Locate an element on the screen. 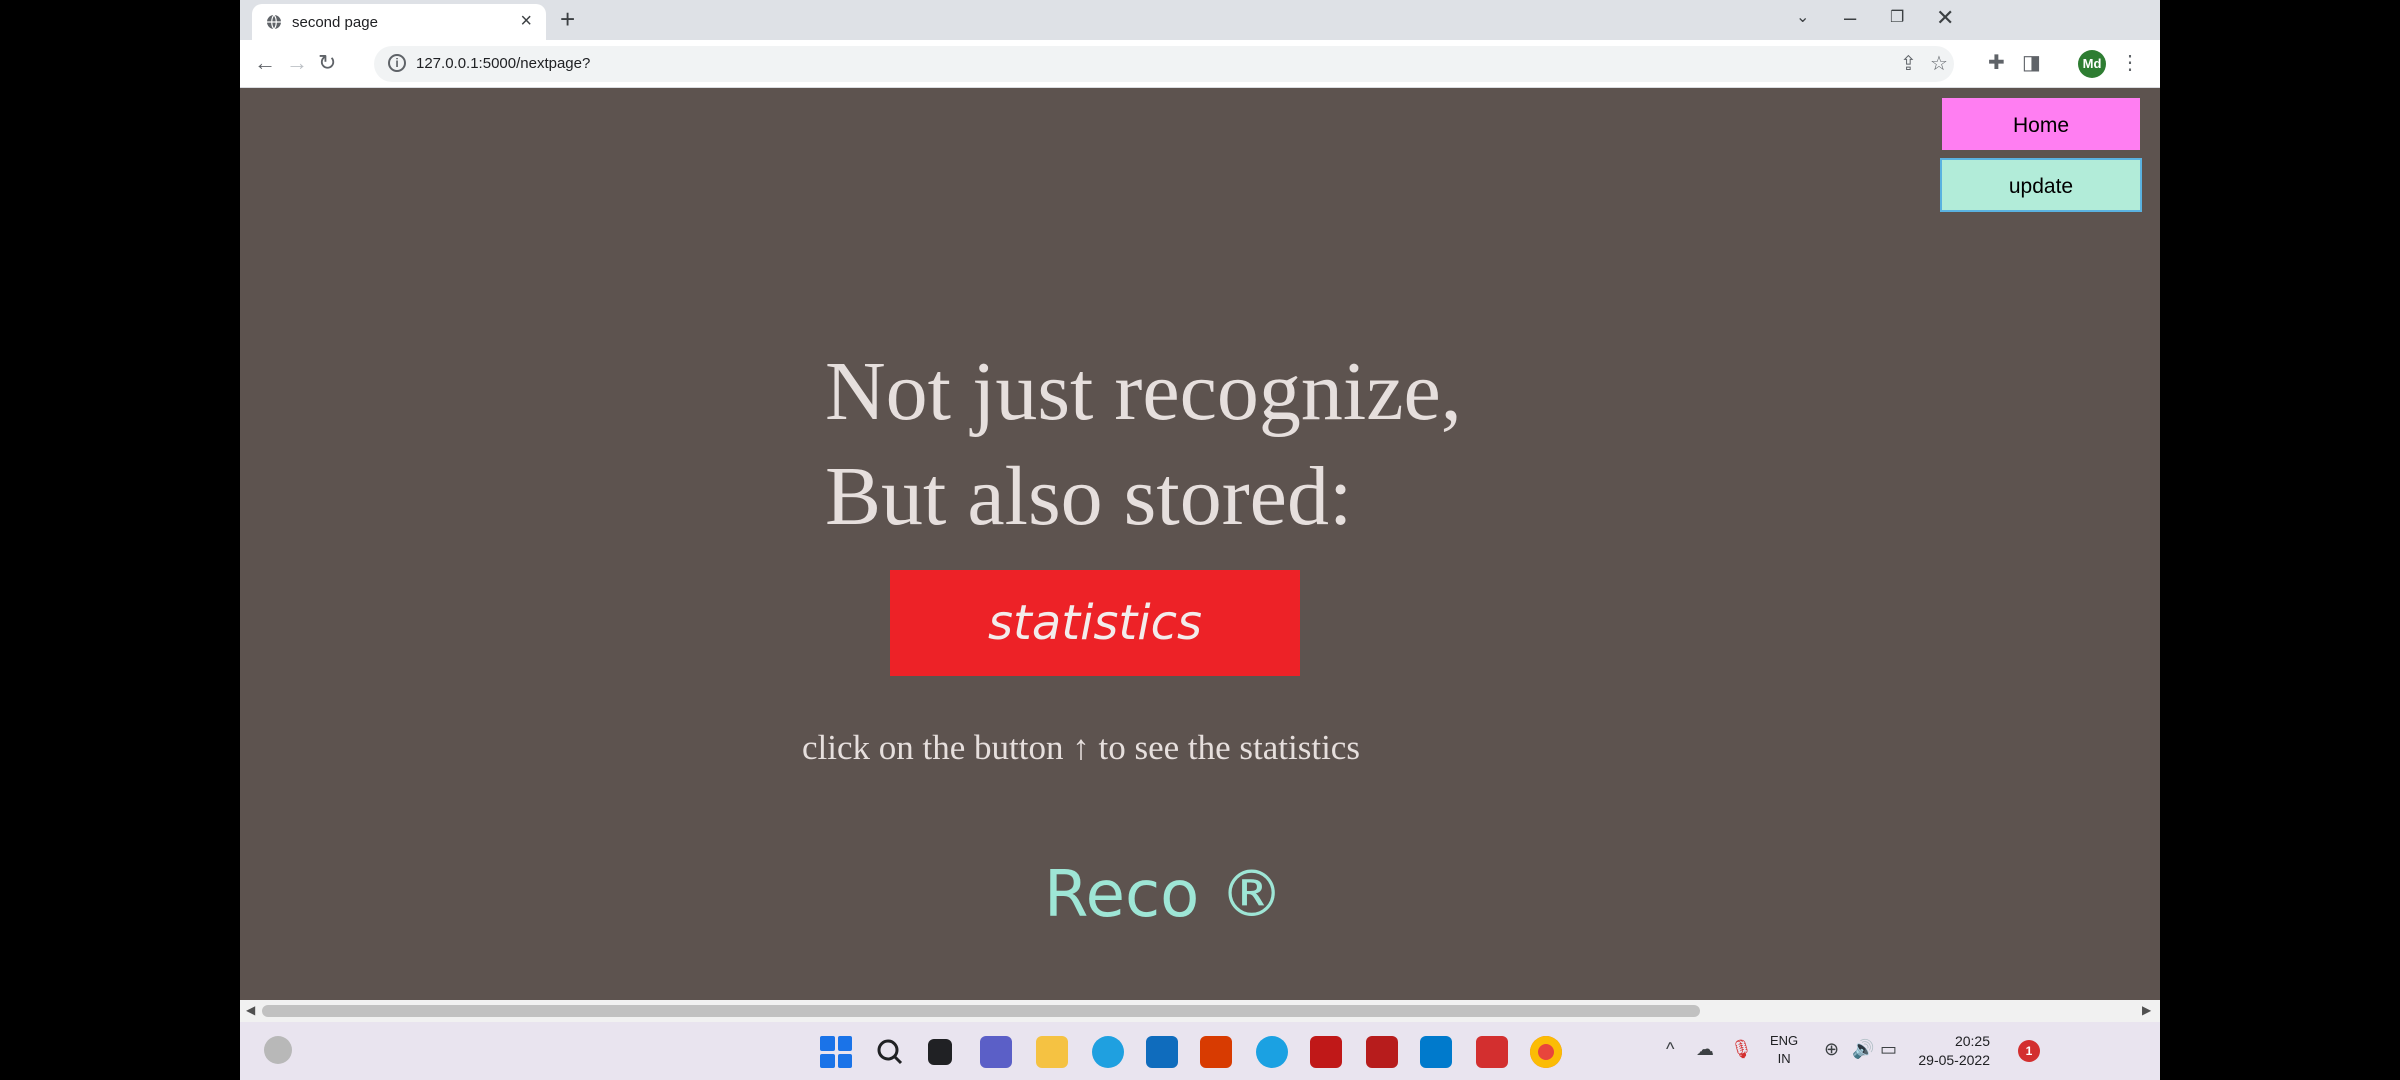 The height and width of the screenshot is (1080, 2400). minimize-icon: – is located at coordinates (1850, 18).